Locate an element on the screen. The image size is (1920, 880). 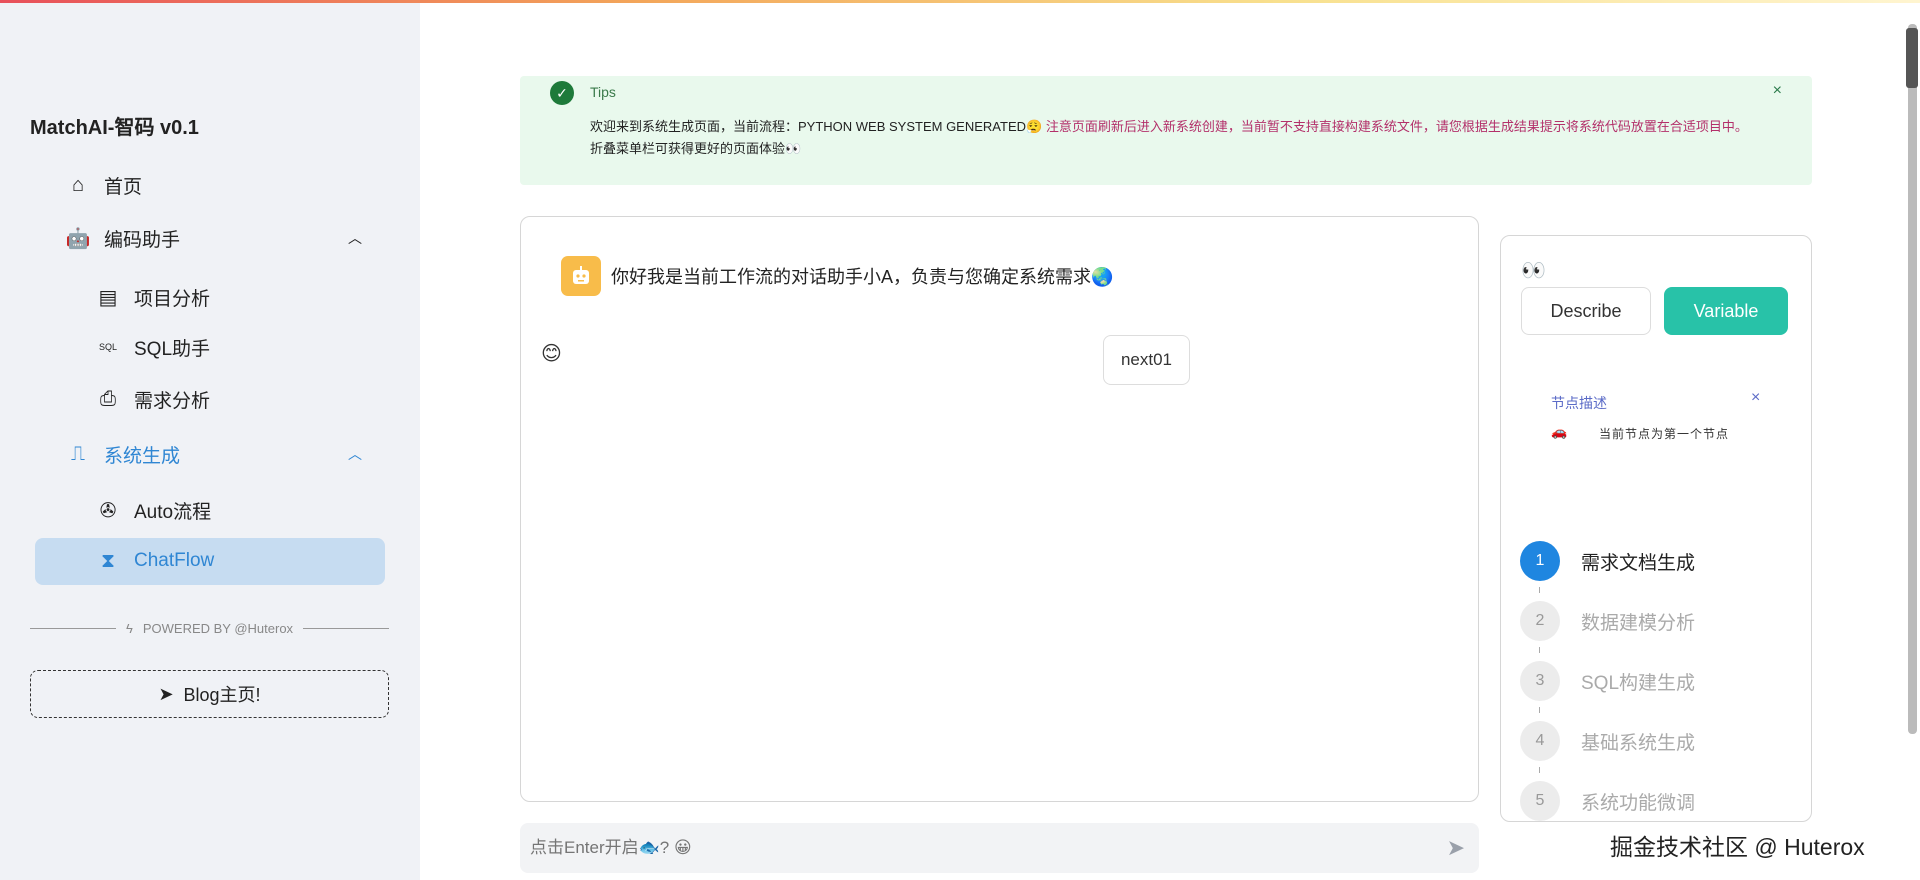
step-1: 1 需求文档生成 is located at coordinates (1607, 561).